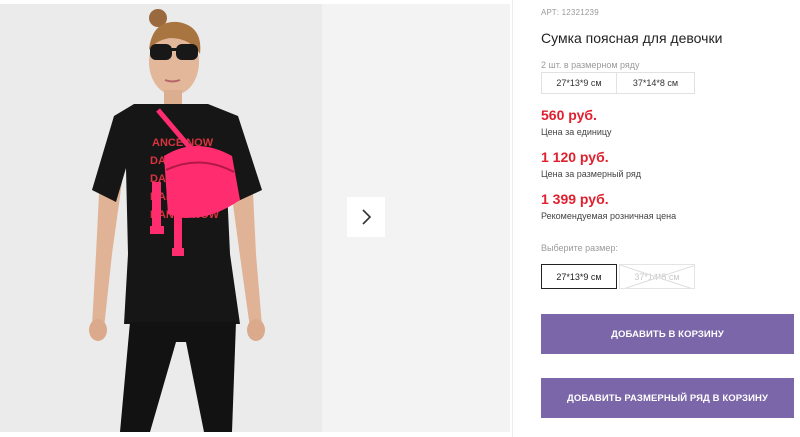 The image size is (800, 437). What do you see at coordinates (579, 276) in the screenshot?
I see `size-option-selected: 27*13*9 см` at bounding box center [579, 276].